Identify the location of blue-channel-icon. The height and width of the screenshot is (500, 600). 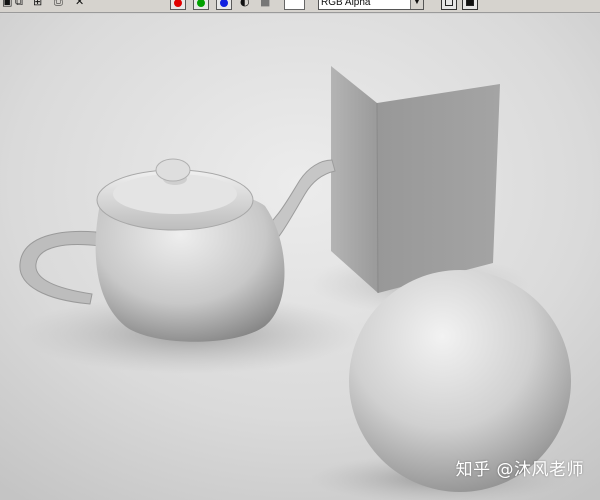
(224, 3).